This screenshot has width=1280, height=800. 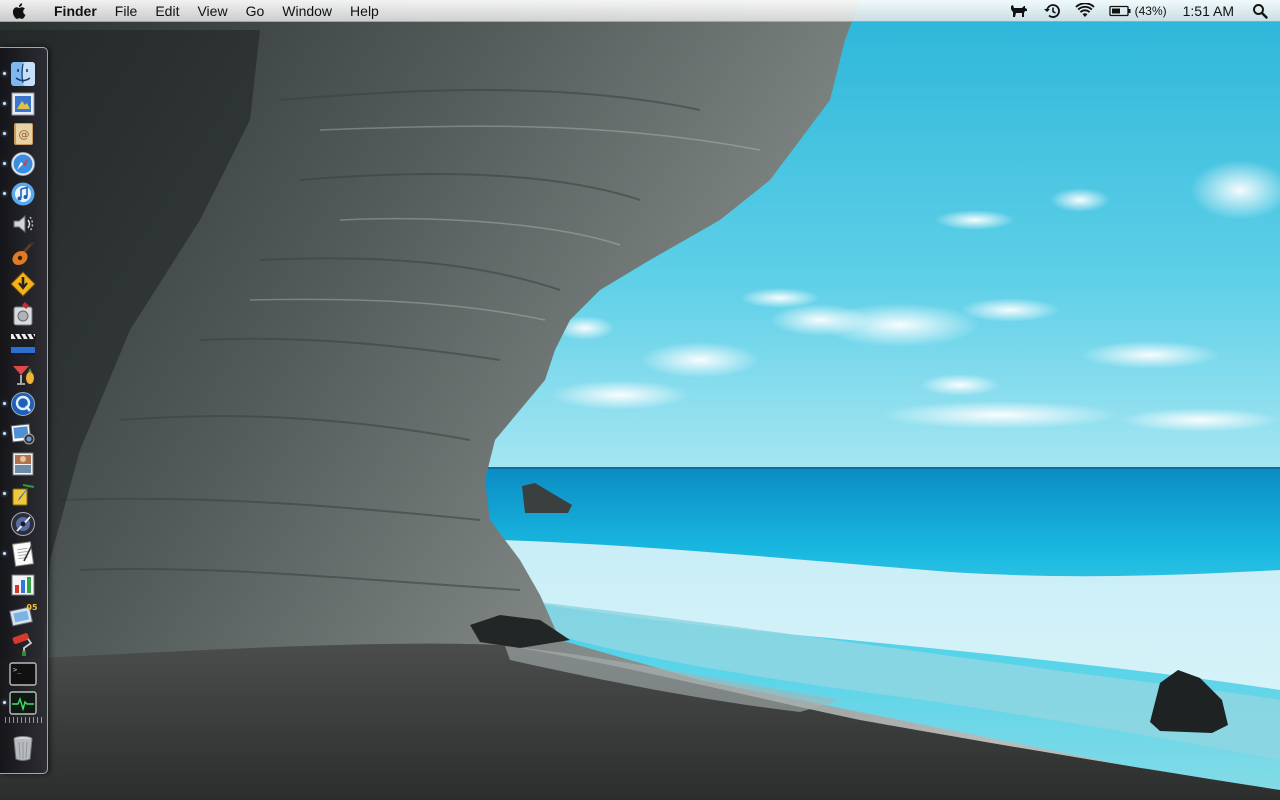 I want to click on audio-speaker-icon, so click(x=23, y=224).